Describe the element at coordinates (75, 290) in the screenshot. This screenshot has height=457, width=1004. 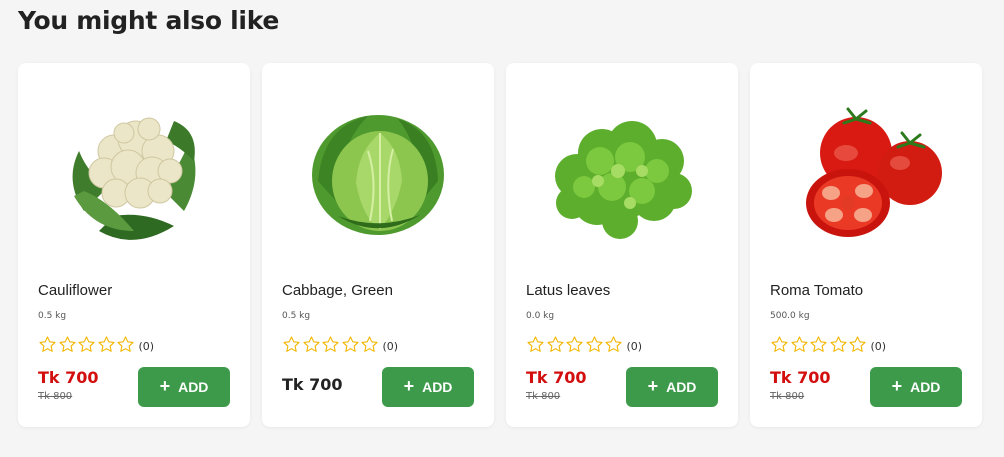
I see `product-name: Cauliflower` at that location.